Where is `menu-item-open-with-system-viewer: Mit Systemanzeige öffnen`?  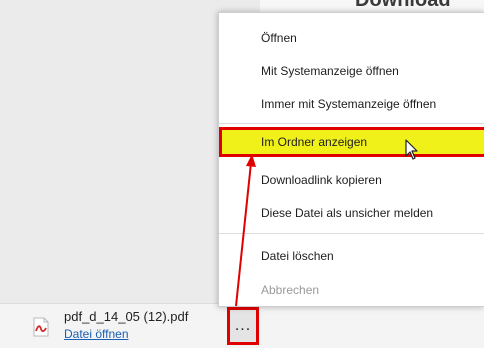
menu-item-open-with-system-viewer: Mit Systemanzeige öffnen is located at coordinates (351, 71).